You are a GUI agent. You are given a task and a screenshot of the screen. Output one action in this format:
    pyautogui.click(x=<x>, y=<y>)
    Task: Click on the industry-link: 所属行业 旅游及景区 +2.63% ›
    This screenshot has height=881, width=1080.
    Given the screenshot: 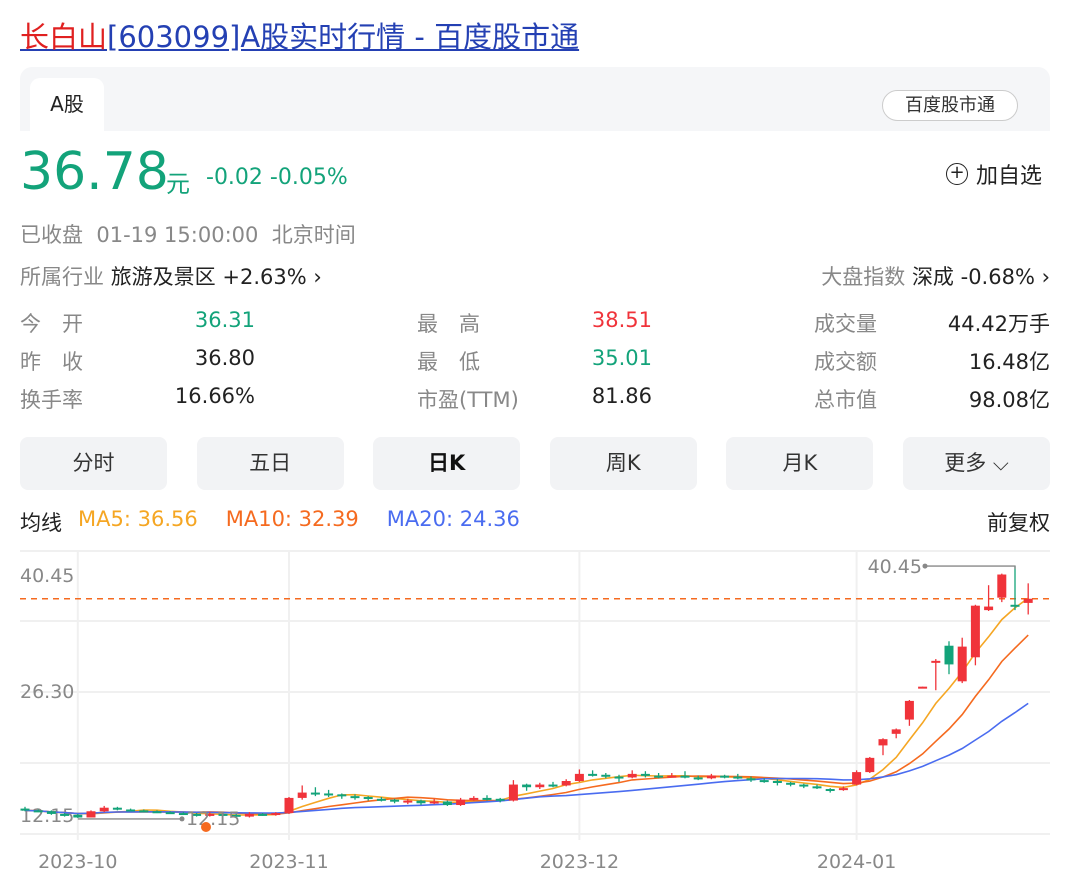 What is the action you would take?
    pyautogui.click(x=171, y=276)
    